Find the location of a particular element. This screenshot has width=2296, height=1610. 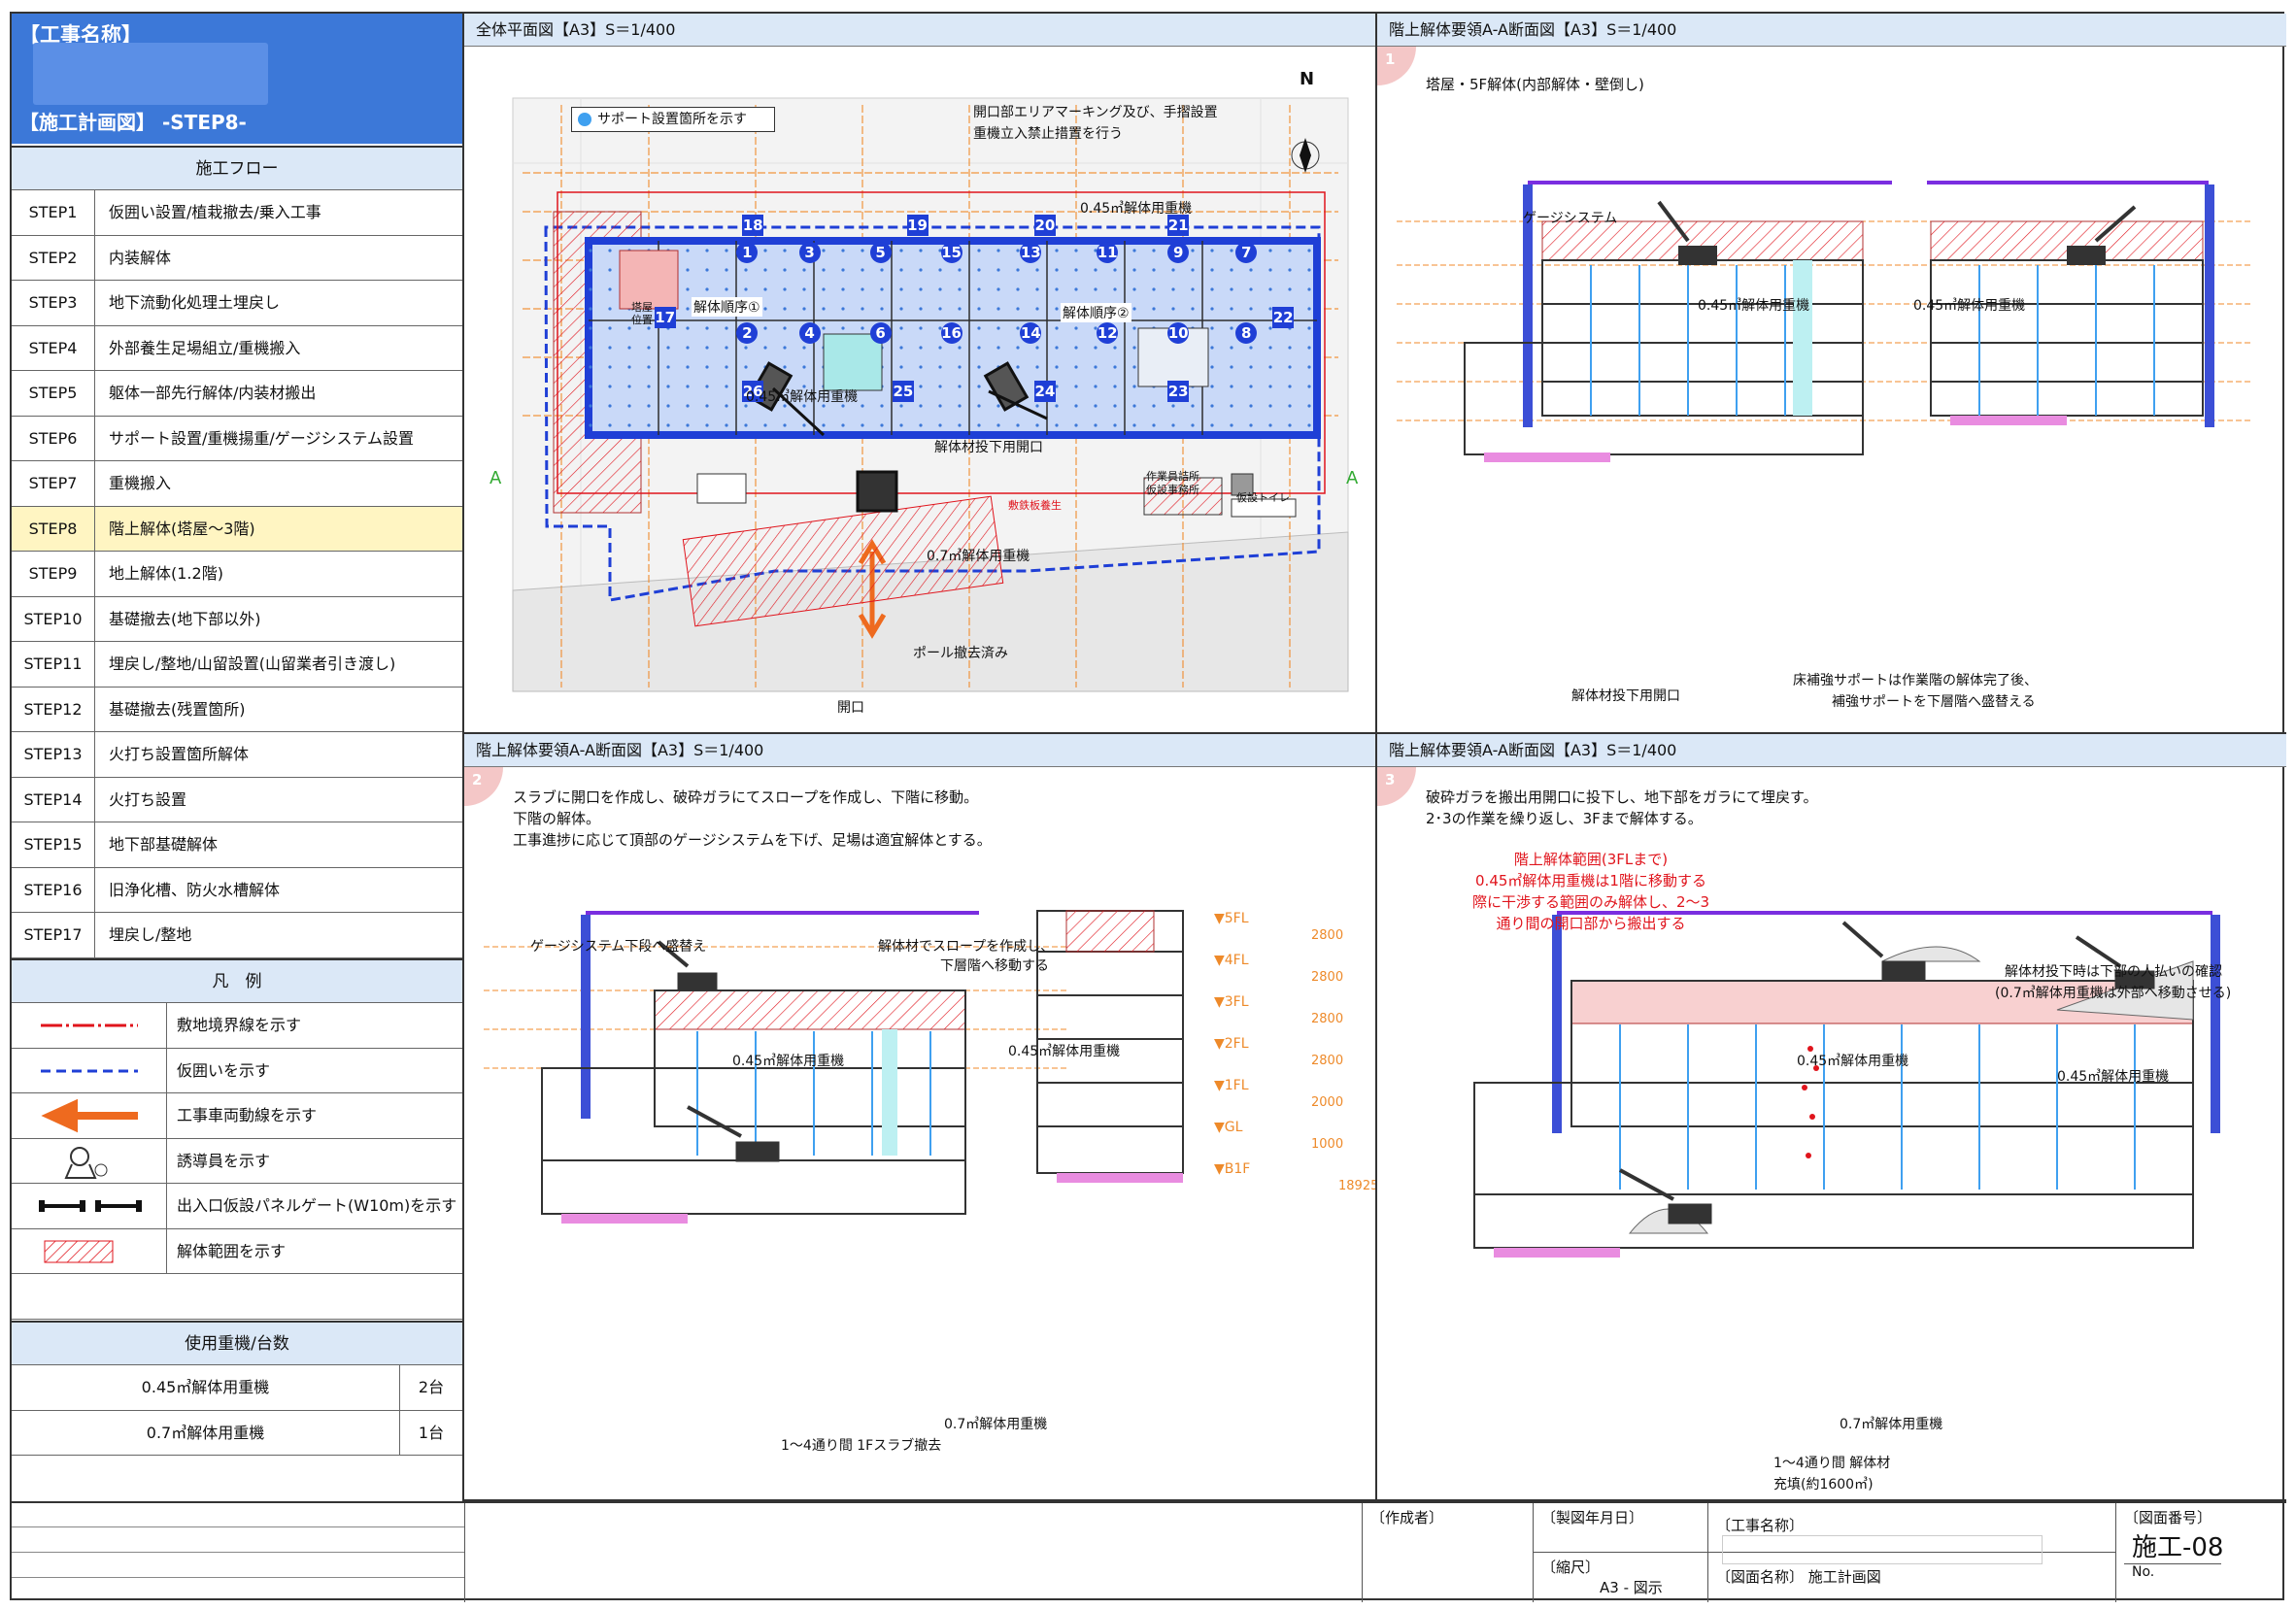

step-id: STEP5 is located at coordinates (54, 393).